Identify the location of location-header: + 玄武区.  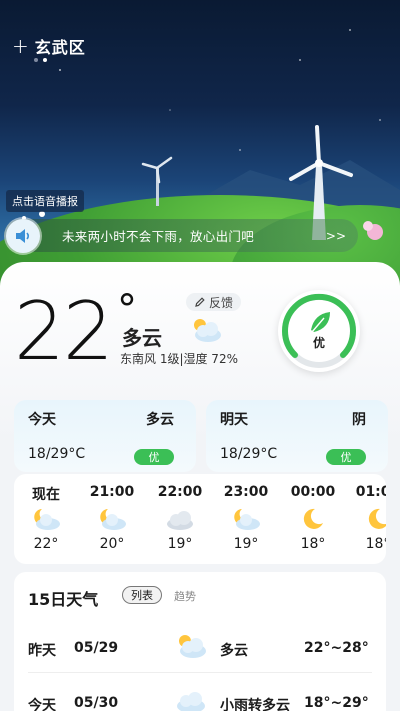
(49, 46).